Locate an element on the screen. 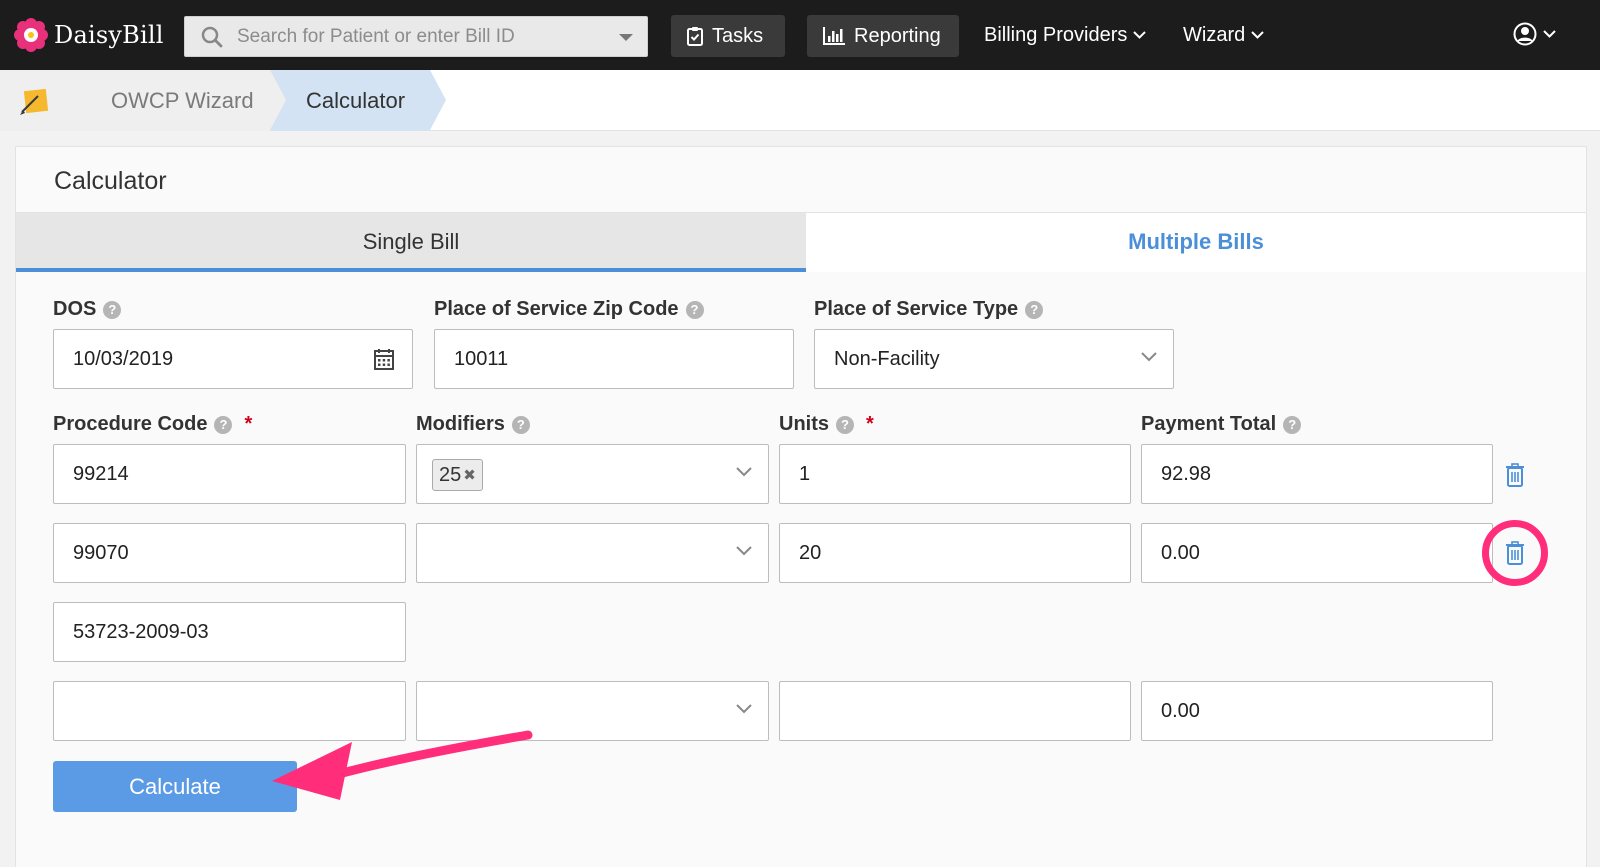 Image resolution: width=1600 pixels, height=867 pixels. units-value: 1 is located at coordinates (805, 474).